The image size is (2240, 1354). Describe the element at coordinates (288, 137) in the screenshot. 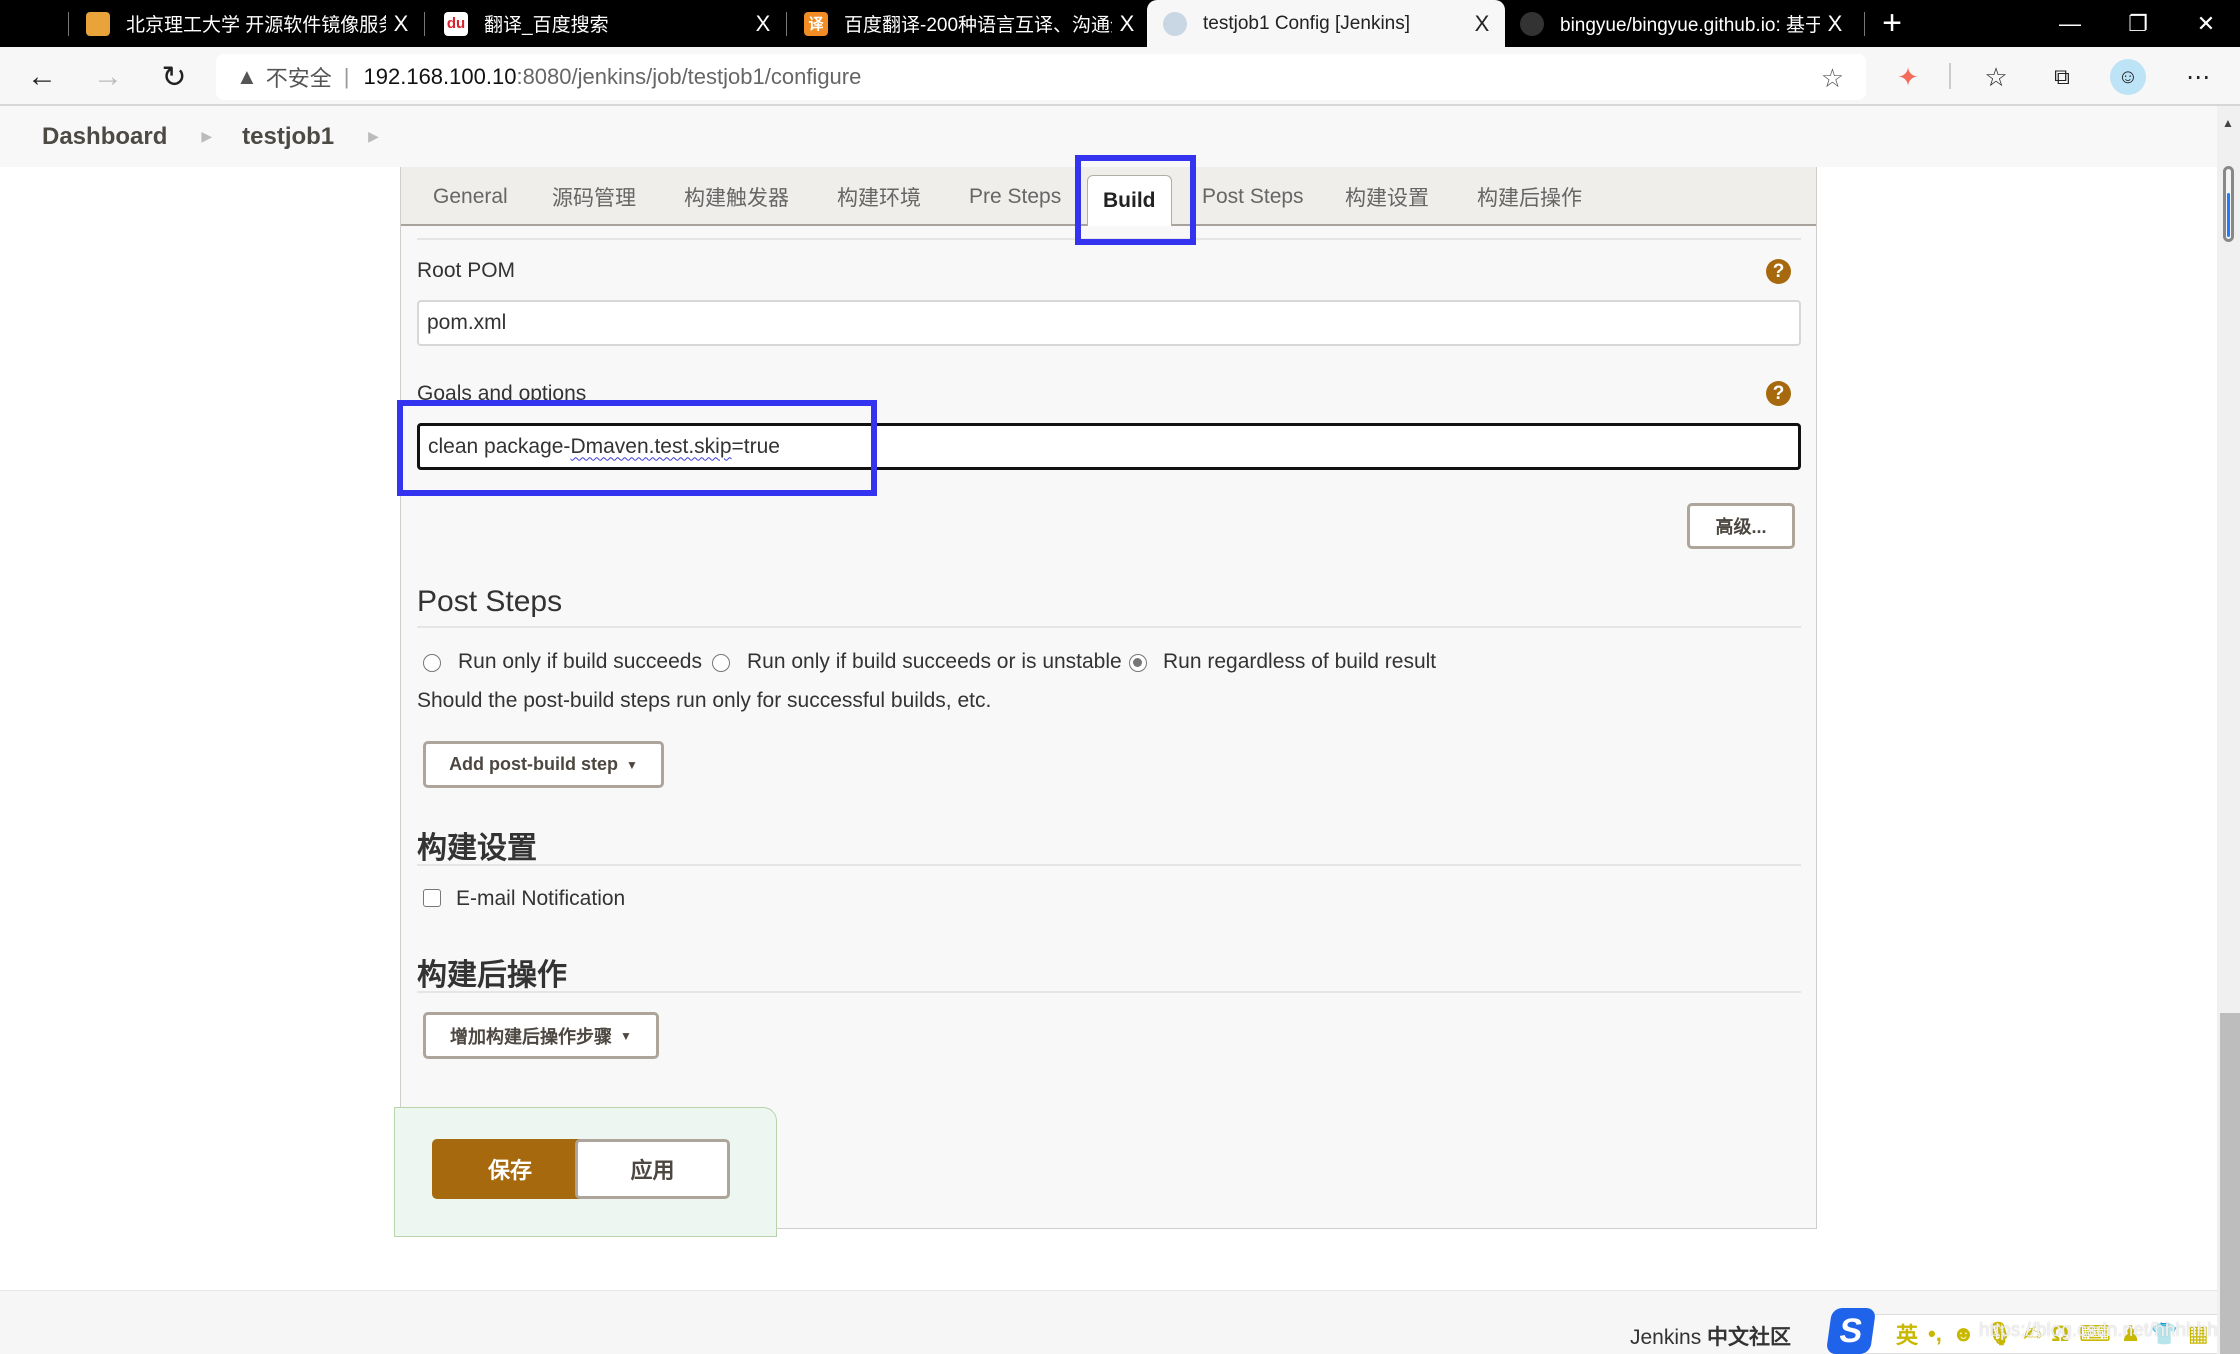

I see `breadcrumb-testjob1: testjob1` at that location.